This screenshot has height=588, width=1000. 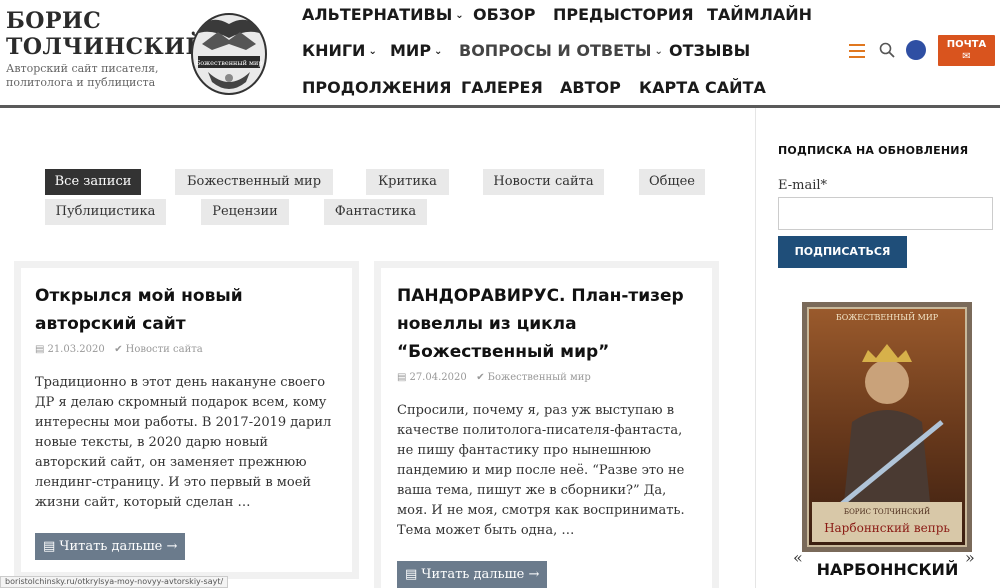 What do you see at coordinates (229, 51) in the screenshot?
I see `site-logo: Божественный мир` at bounding box center [229, 51].